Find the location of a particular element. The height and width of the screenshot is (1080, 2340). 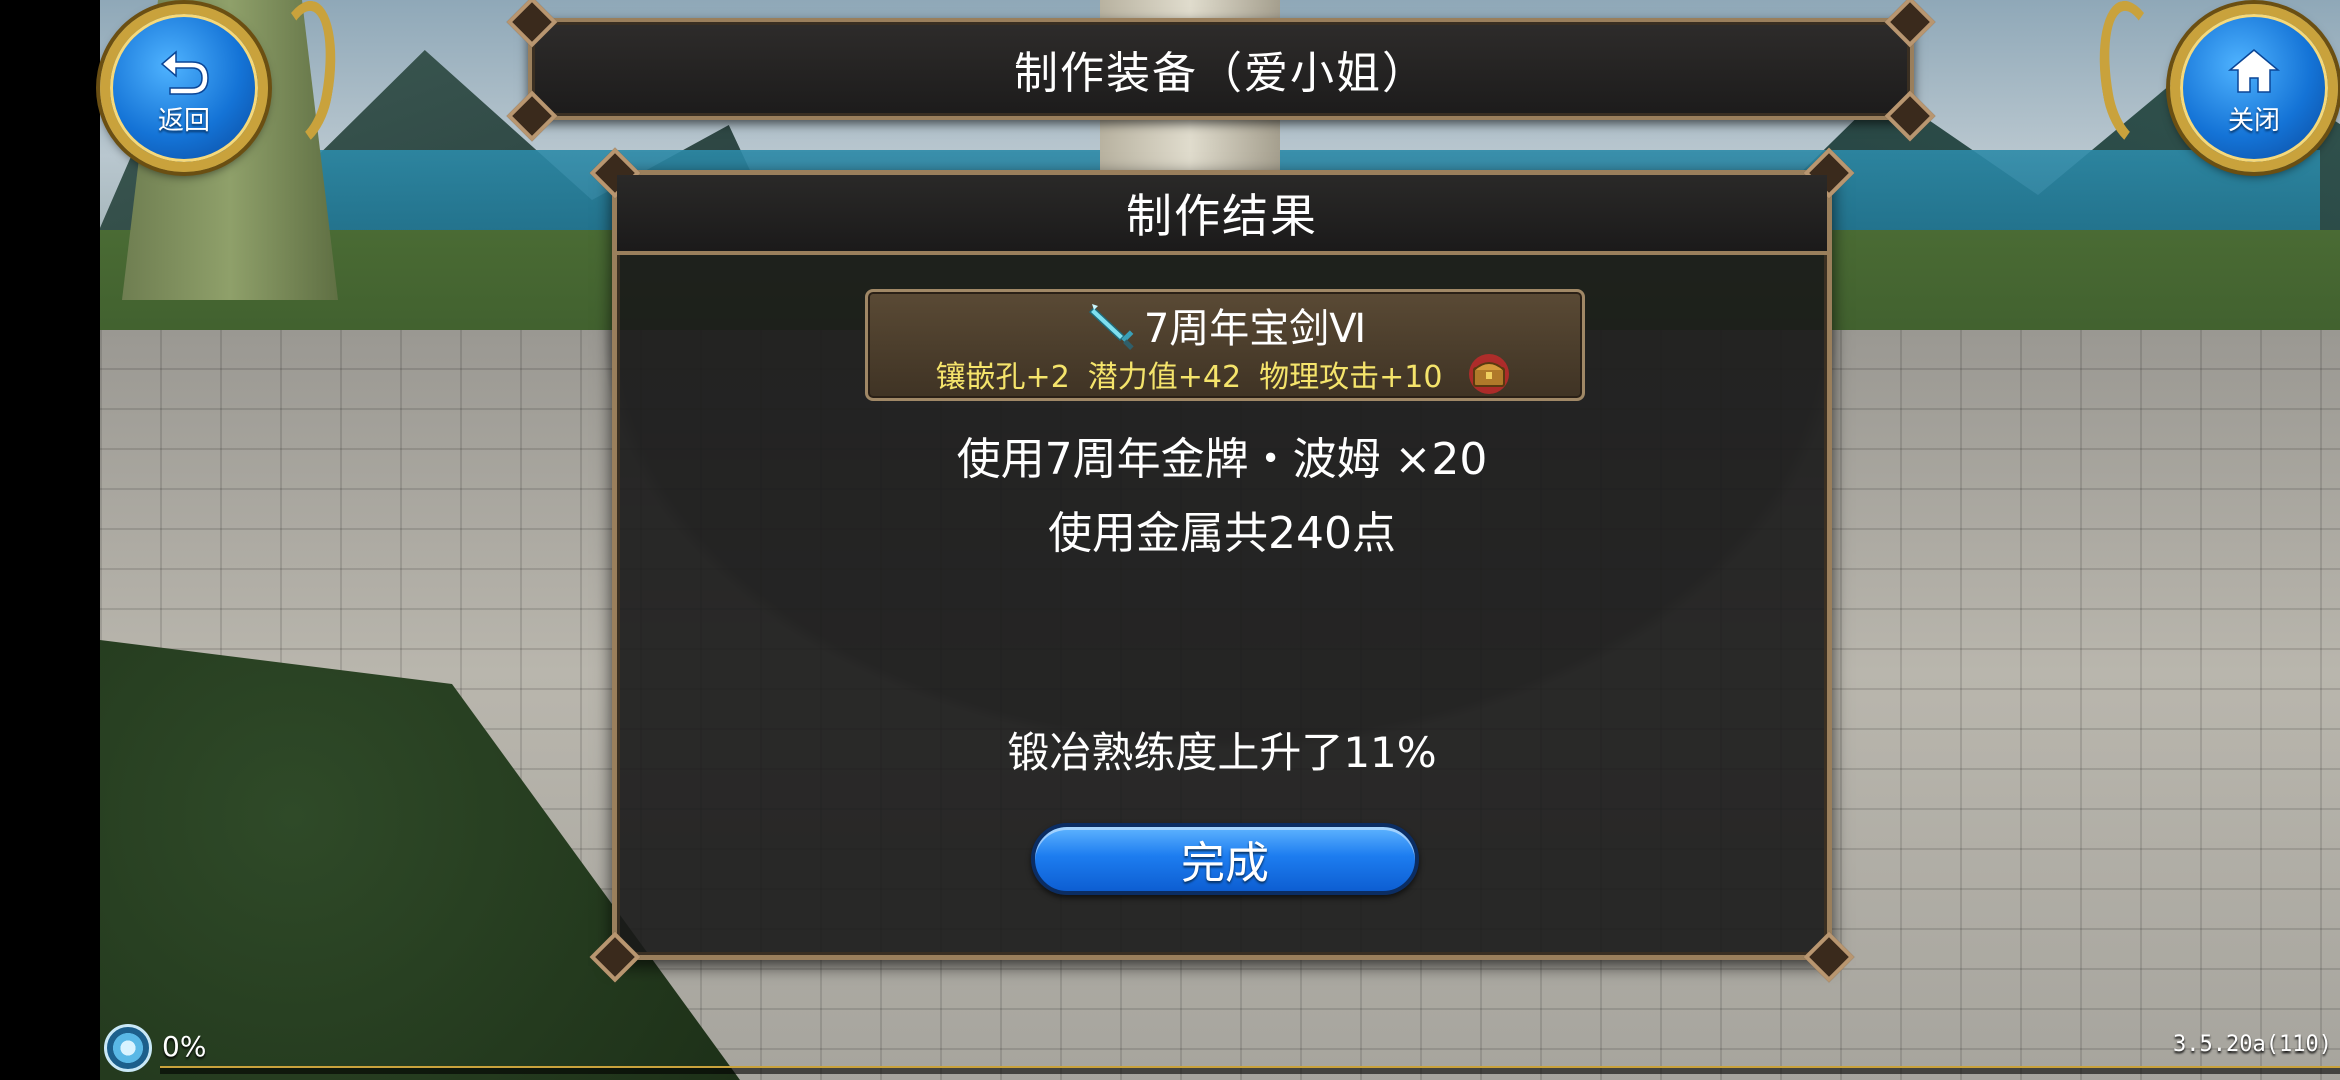

close-button: 关闭 is located at coordinates (2254, 88).